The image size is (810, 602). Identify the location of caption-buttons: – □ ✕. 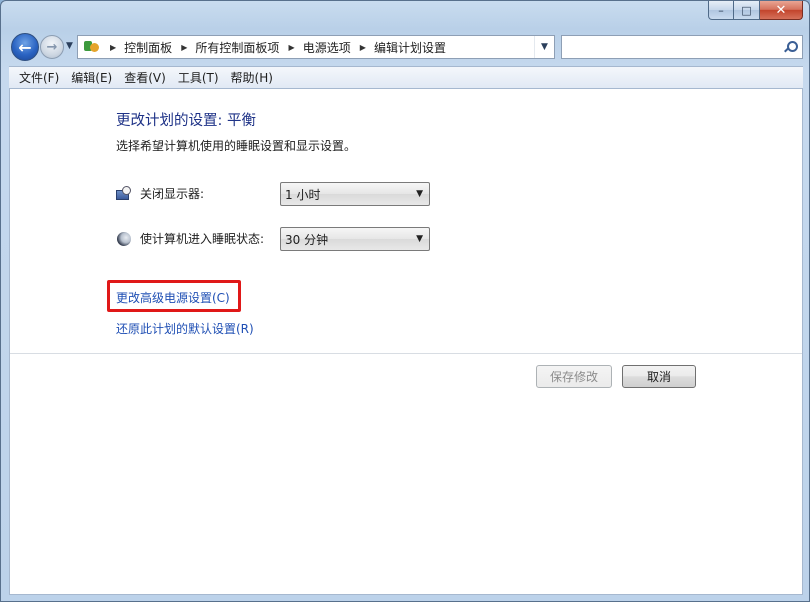
(755, 11).